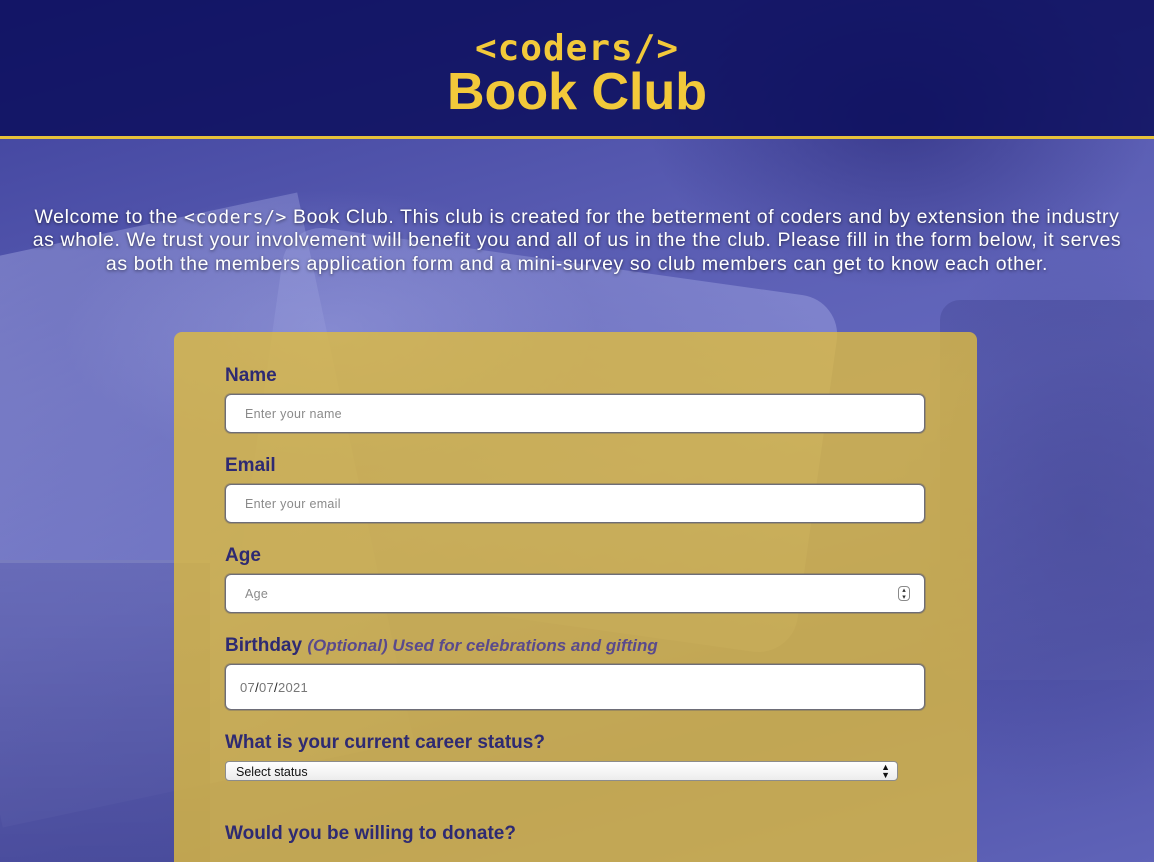  What do you see at coordinates (575, 503) in the screenshot?
I see `email-input: Enter your email` at bounding box center [575, 503].